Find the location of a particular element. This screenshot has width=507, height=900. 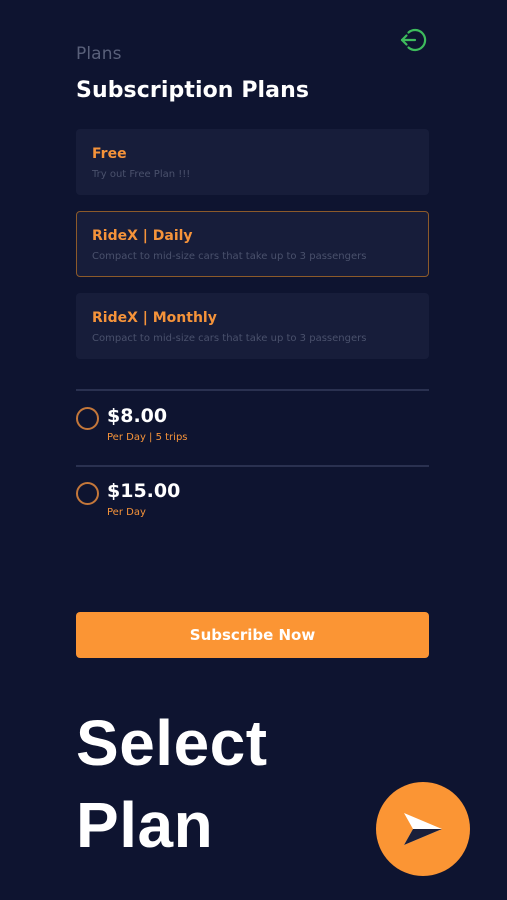

plan-description: Try out Free Plan !!! is located at coordinates (141, 174).